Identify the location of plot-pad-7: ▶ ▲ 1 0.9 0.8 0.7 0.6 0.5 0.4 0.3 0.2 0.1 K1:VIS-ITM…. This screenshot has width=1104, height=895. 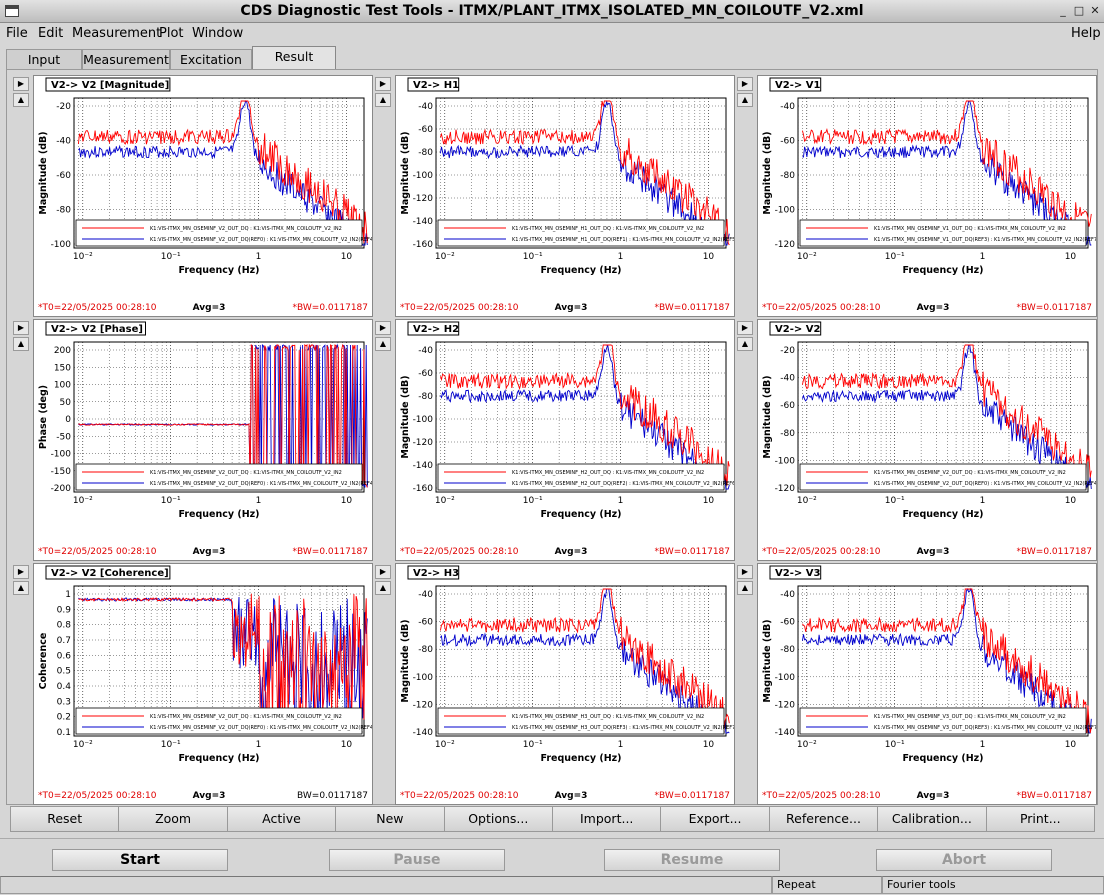
(192, 684).